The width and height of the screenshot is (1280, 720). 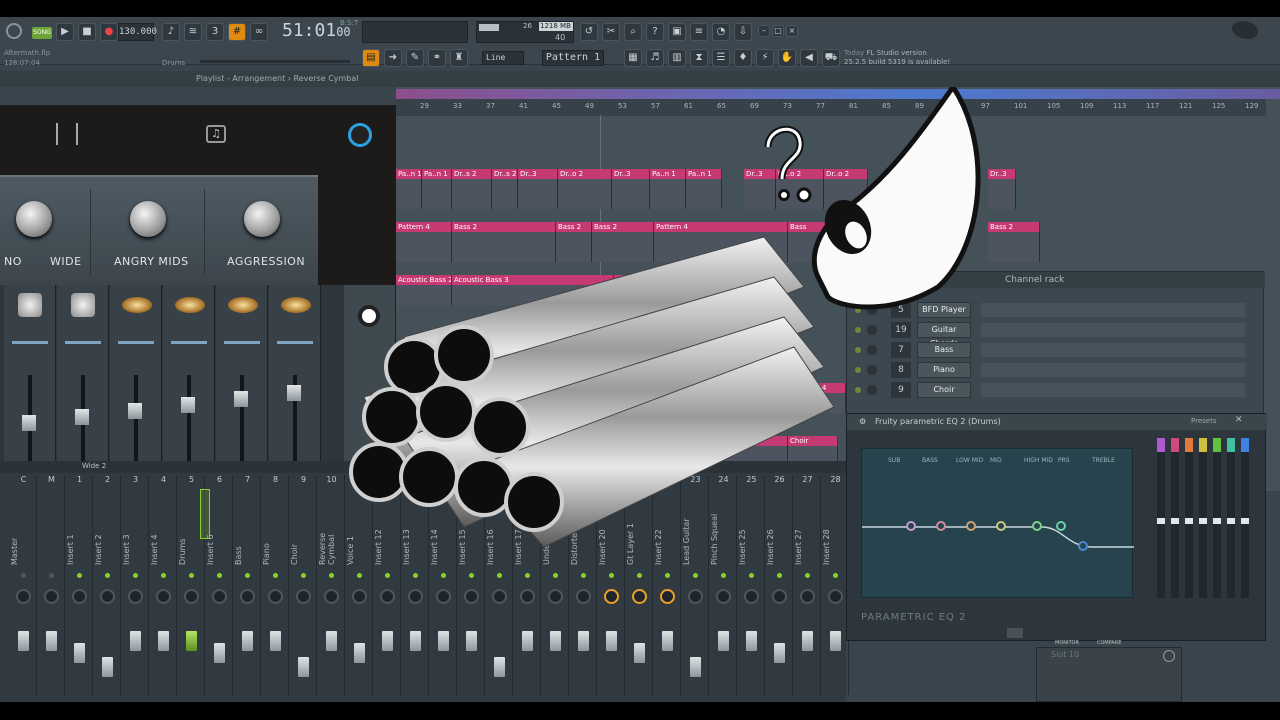 What do you see at coordinates (809, 58) in the screenshot?
I see `speaker-icon: ◀` at bounding box center [809, 58].